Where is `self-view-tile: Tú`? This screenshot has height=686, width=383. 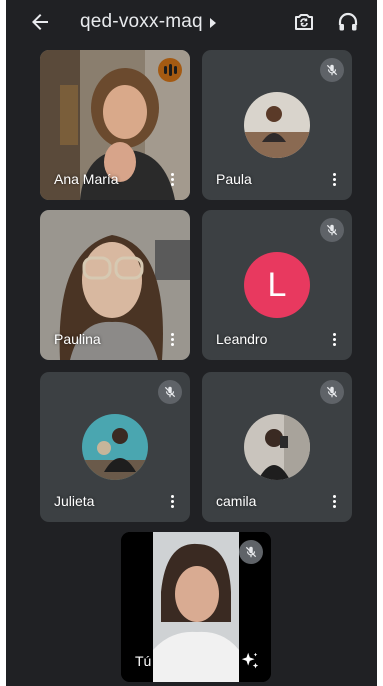
self-view-tile: Tú is located at coordinates (196, 607).